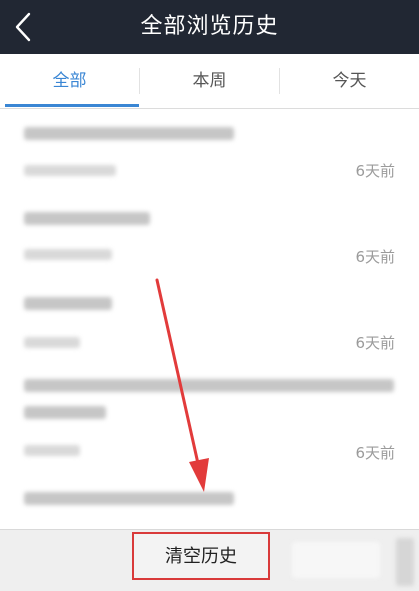  I want to click on top-nav-bar: 全部浏览历史, so click(209, 27).